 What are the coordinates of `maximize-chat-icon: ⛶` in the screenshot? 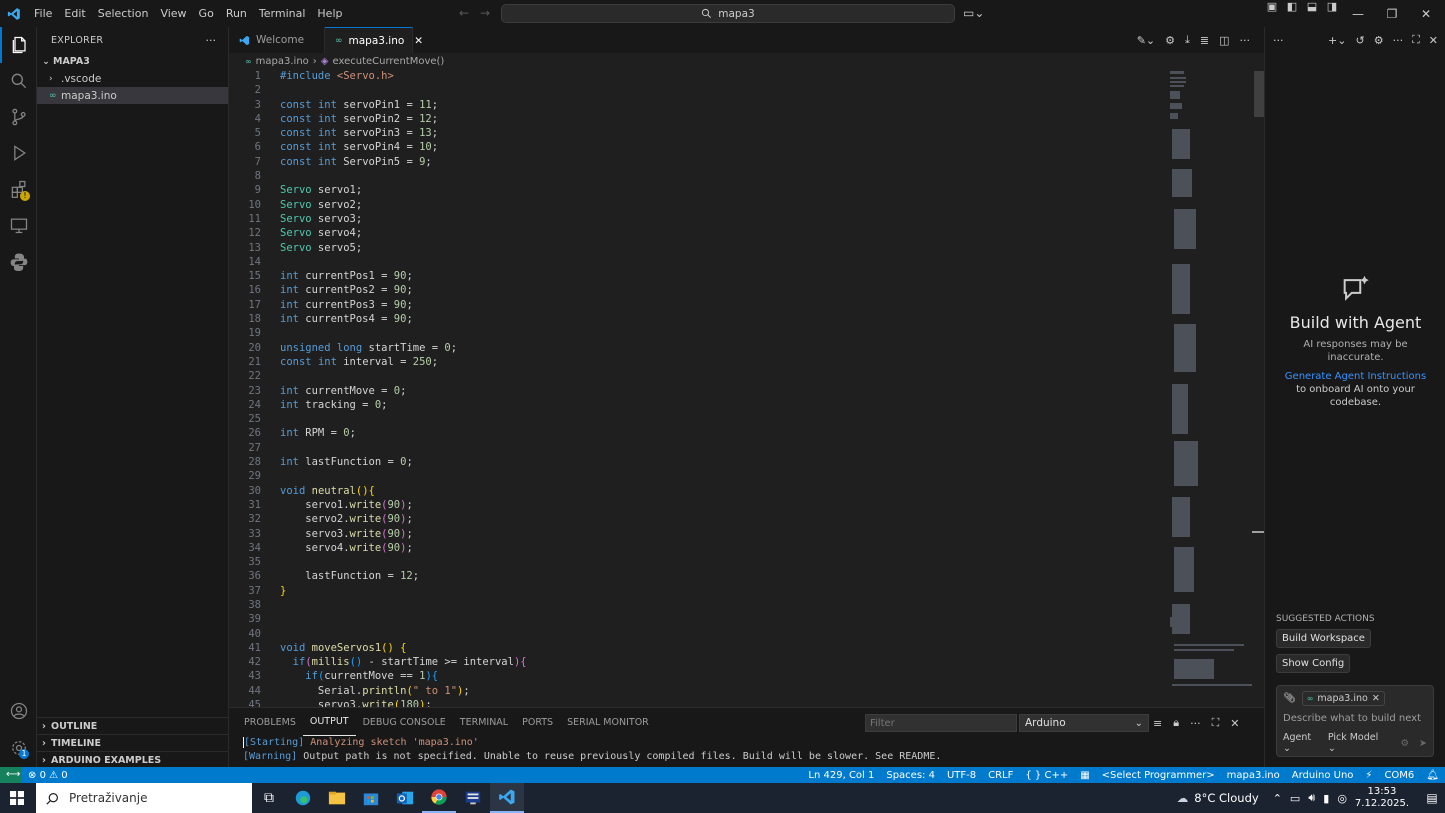 It's located at (1416, 40).